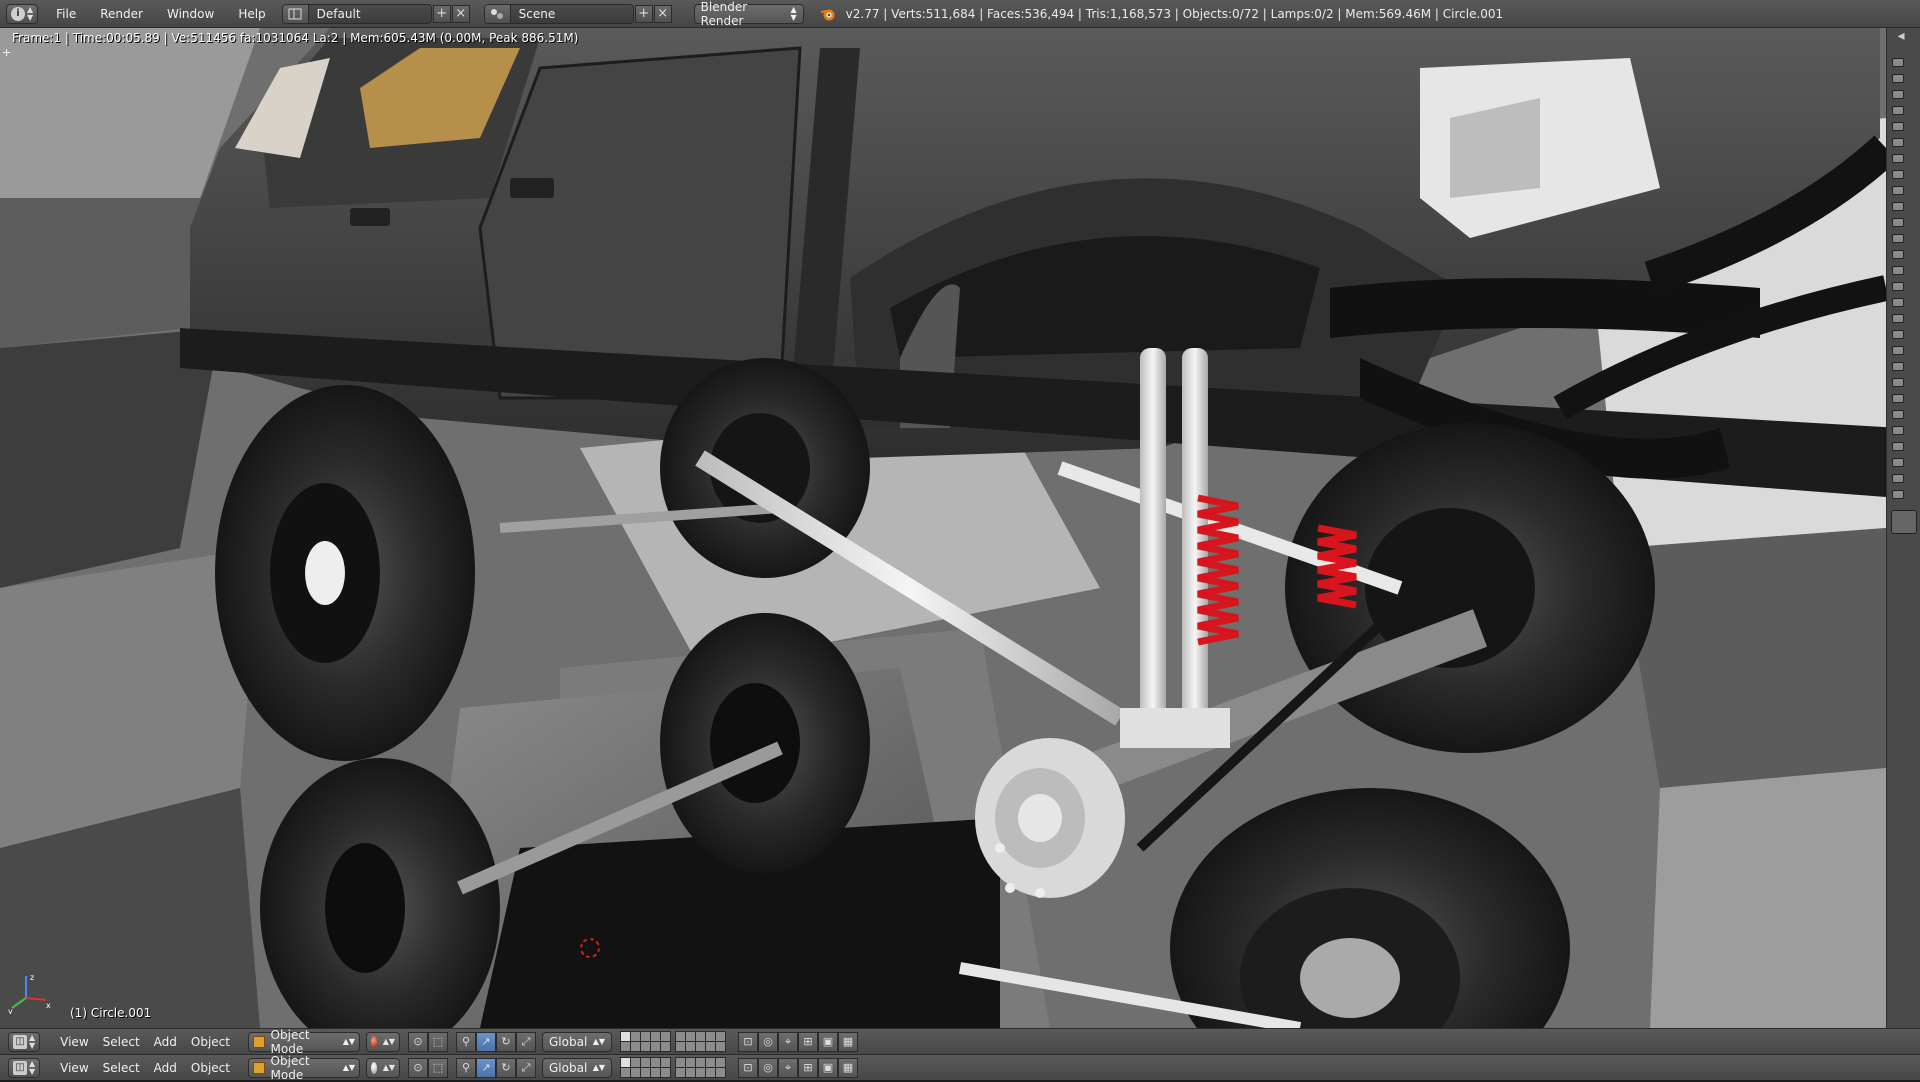 Image resolution: width=1920 pixels, height=1082 pixels. Describe the element at coordinates (18, 13) in the screenshot. I see `info-icon: i` at that location.